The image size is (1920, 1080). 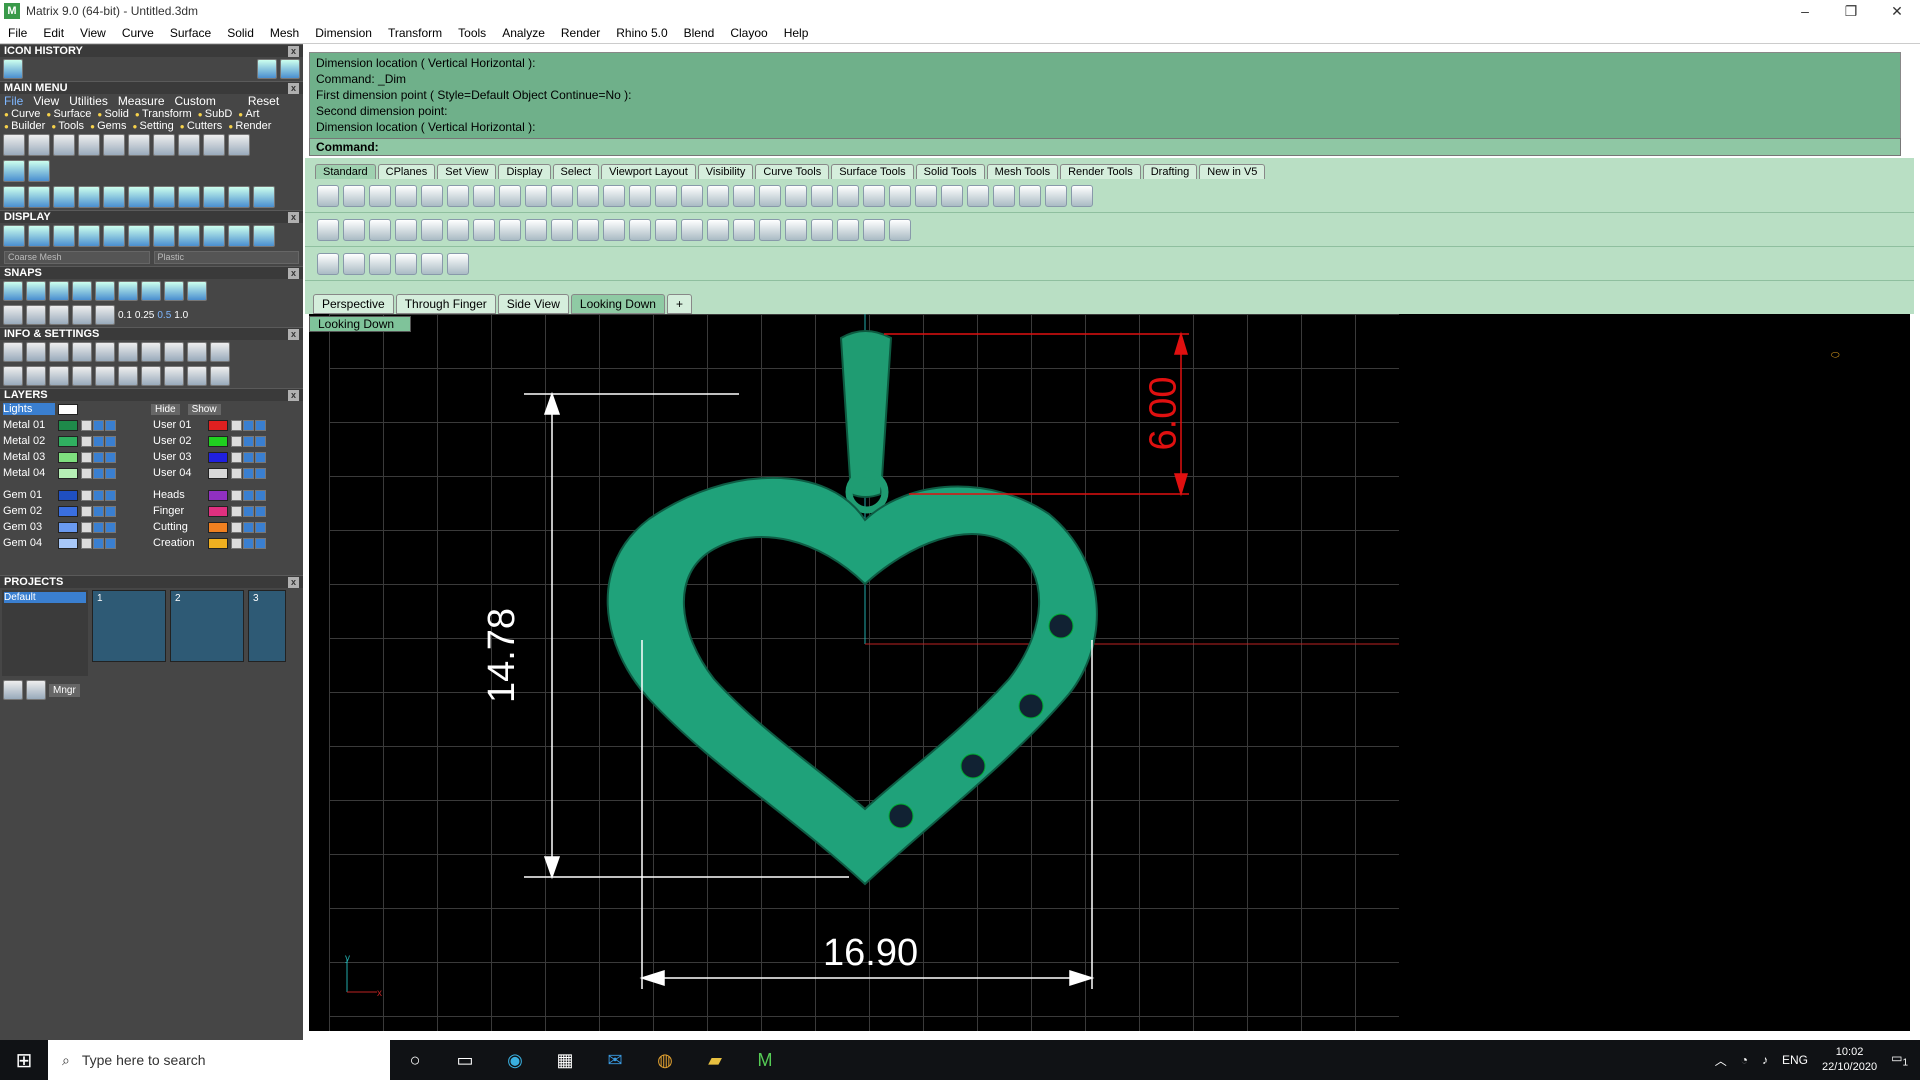 I want to click on cortana-icon: ○, so click(x=415, y=1060).